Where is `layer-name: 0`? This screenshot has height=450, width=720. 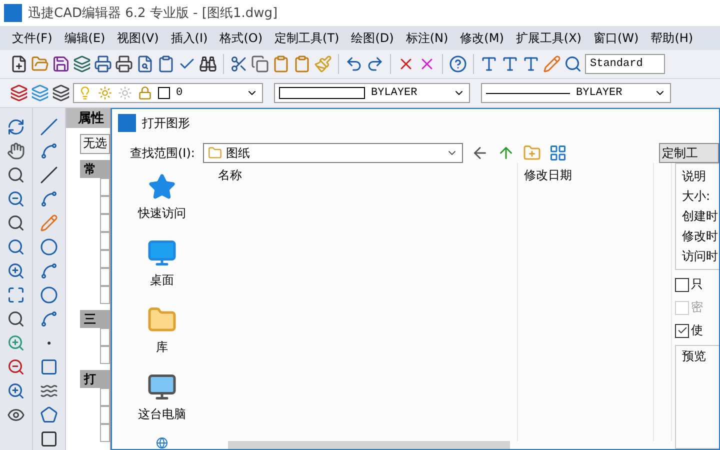
layer-name: 0 is located at coordinates (180, 93).